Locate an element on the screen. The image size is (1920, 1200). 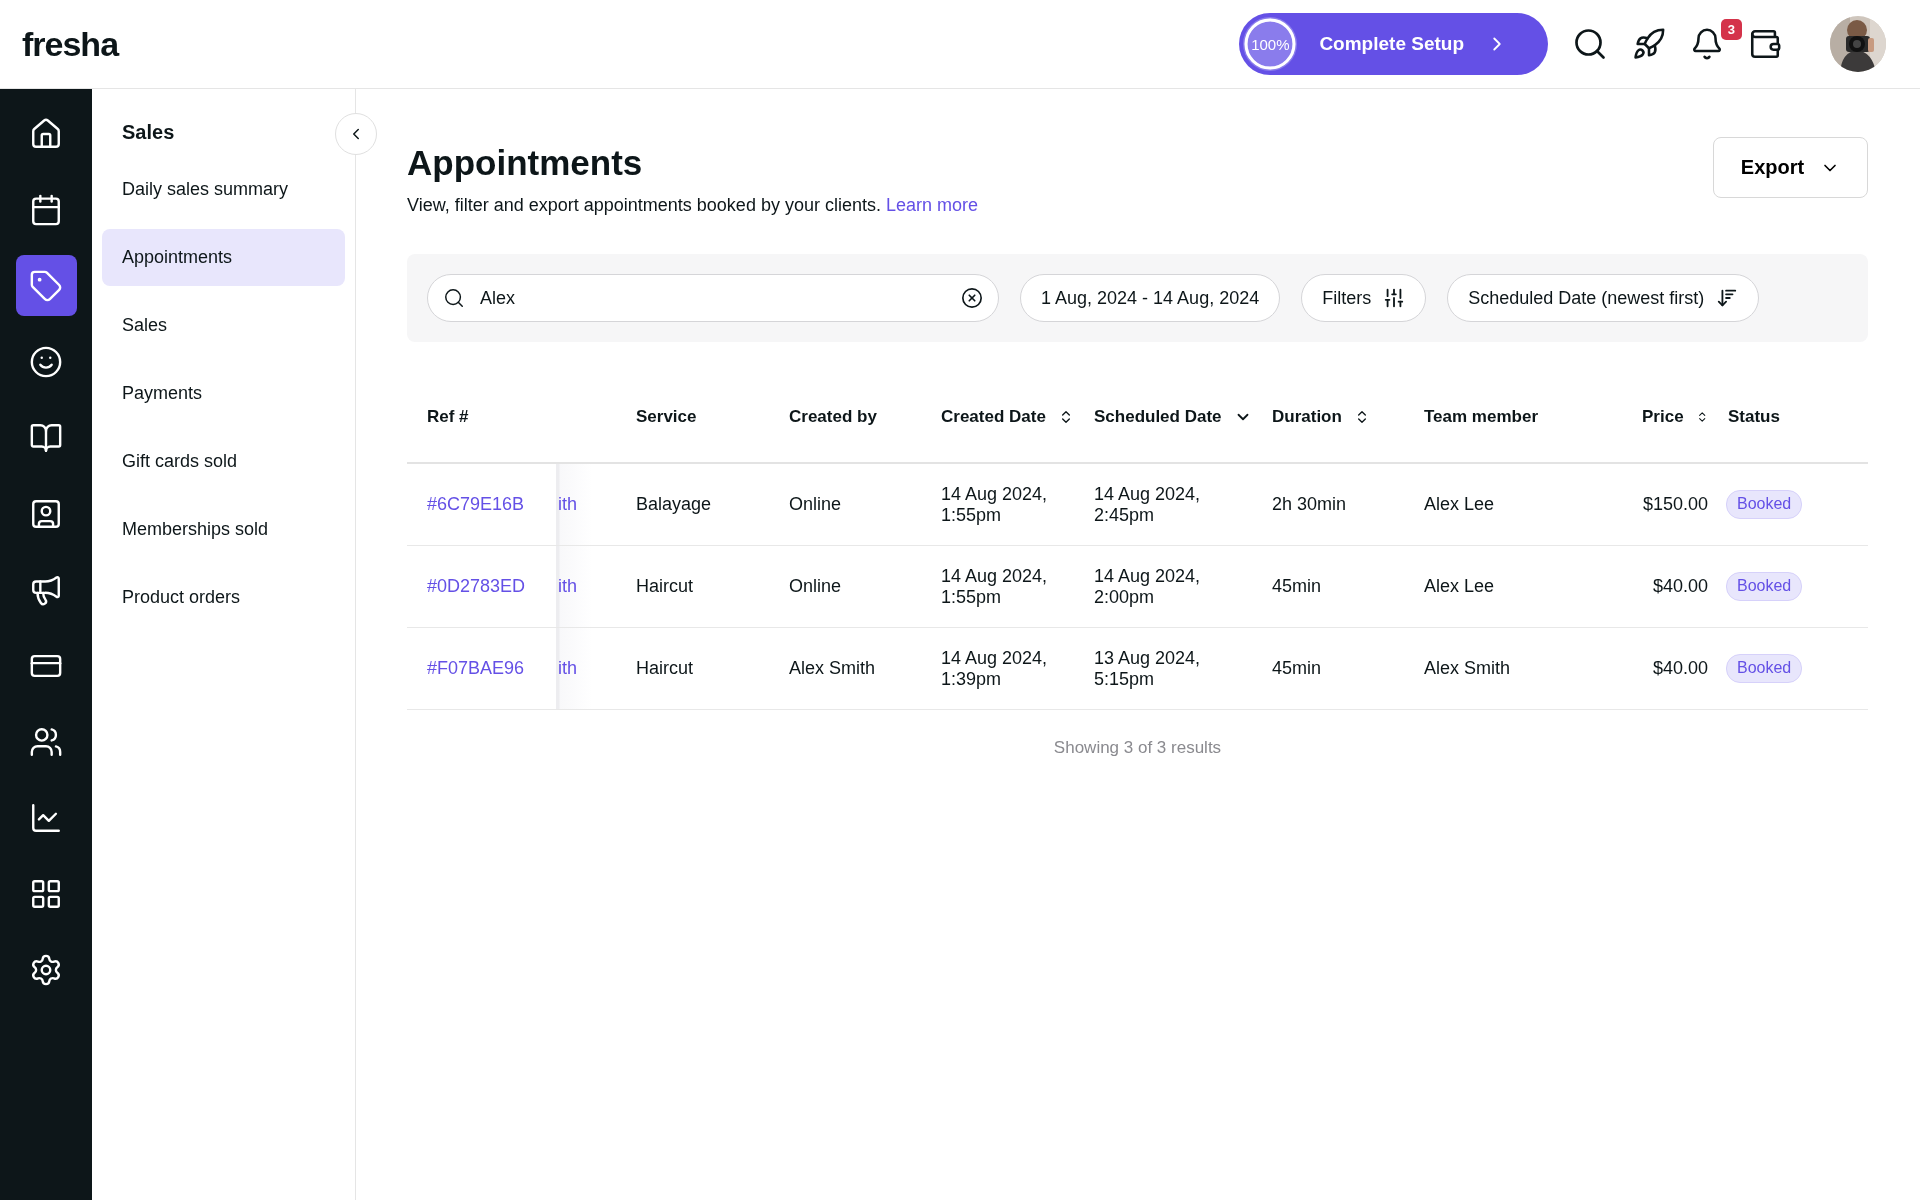
column-header: Ref # is located at coordinates (448, 417).